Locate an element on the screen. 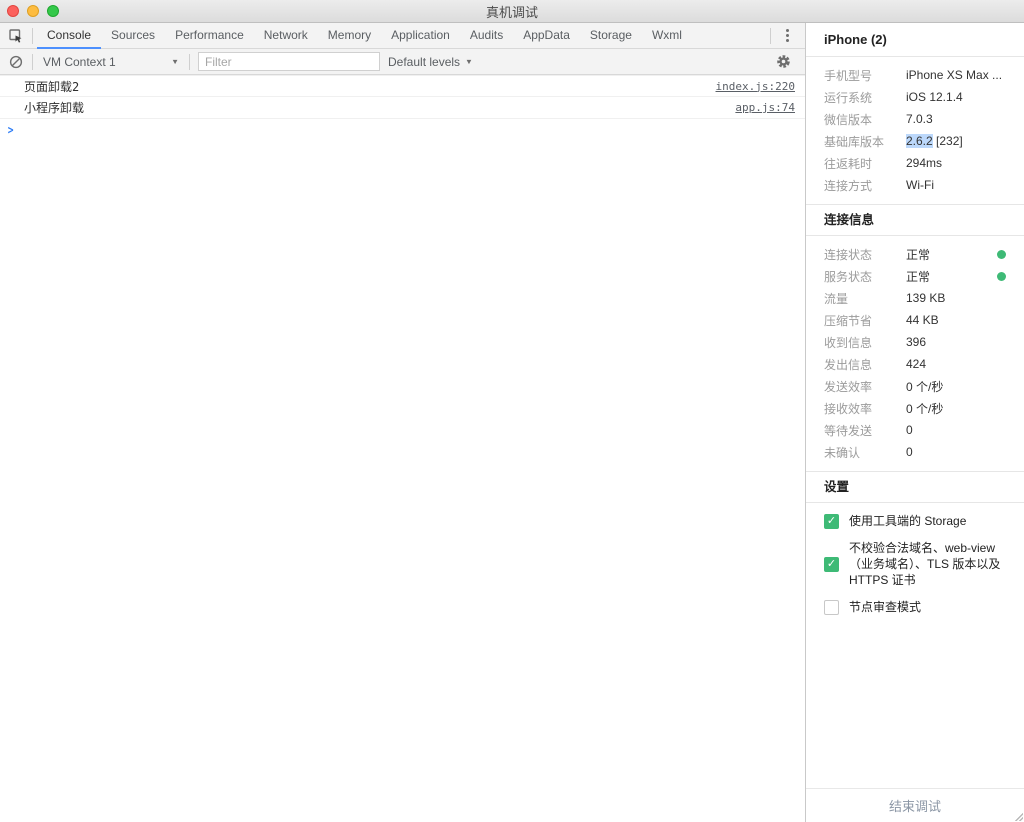 Image resolution: width=1024 pixels, height=822 pixels. titlebar: 真机调试 is located at coordinates (512, 11).